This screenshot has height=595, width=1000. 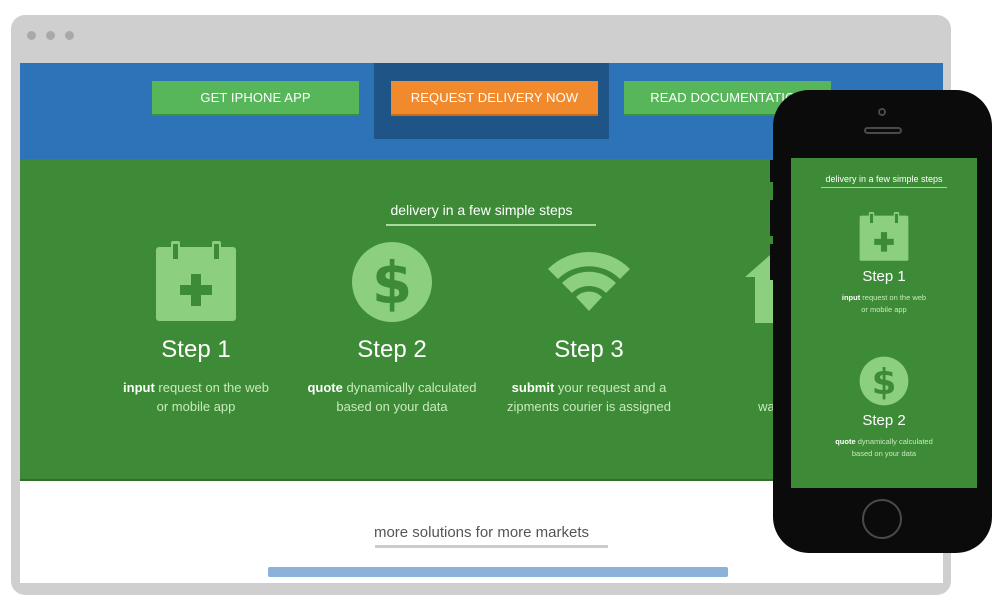 I want to click on phone-camera-icon, so click(x=882, y=112).